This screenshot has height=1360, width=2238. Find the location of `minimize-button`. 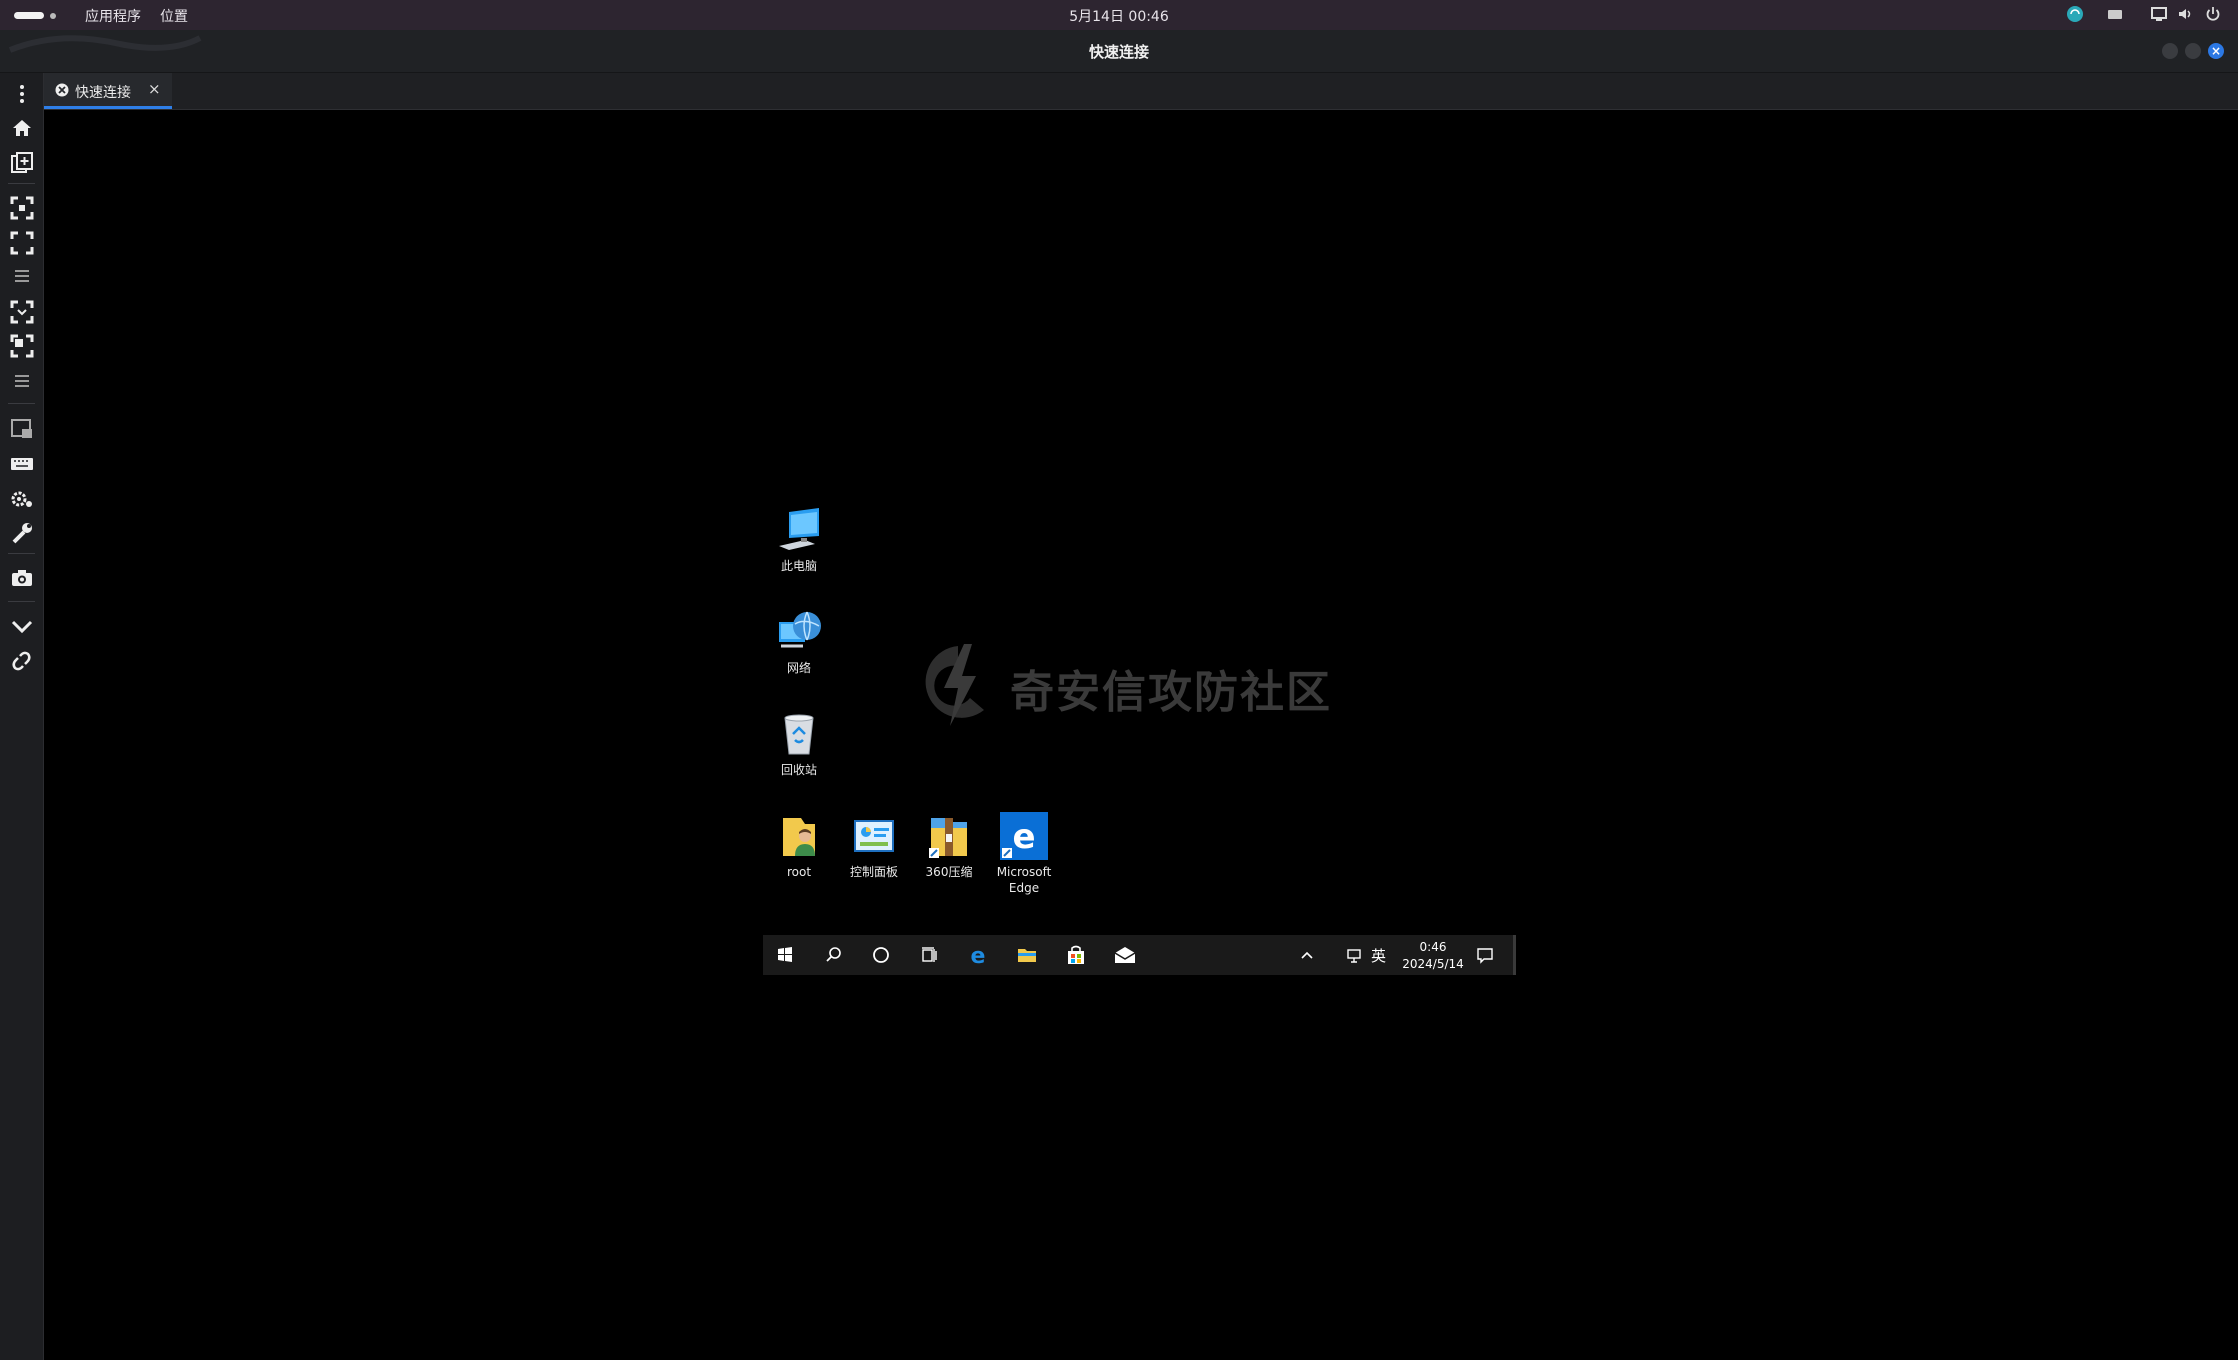

minimize-button is located at coordinates (2170, 51).